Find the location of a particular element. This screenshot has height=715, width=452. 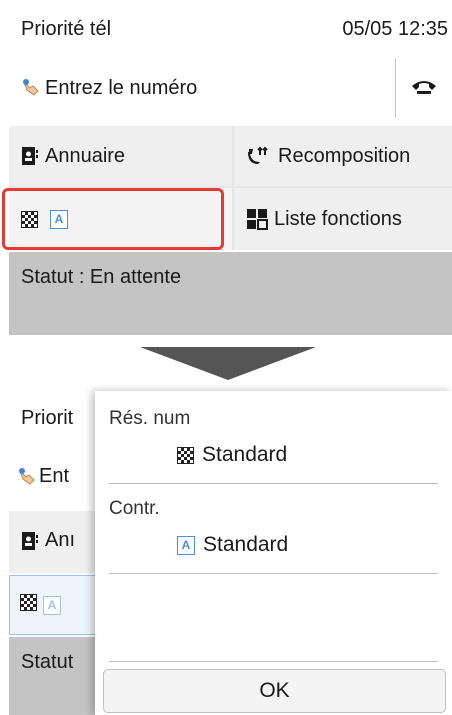

bg-number-input: Ent is located at coordinates (43, 476).